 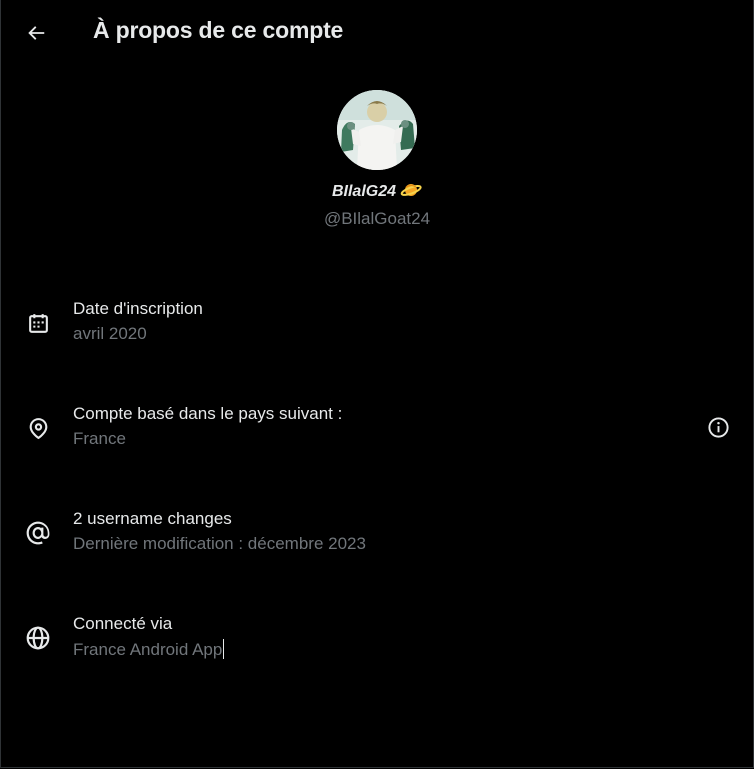 What do you see at coordinates (38, 323) in the screenshot?
I see `calendar-icon` at bounding box center [38, 323].